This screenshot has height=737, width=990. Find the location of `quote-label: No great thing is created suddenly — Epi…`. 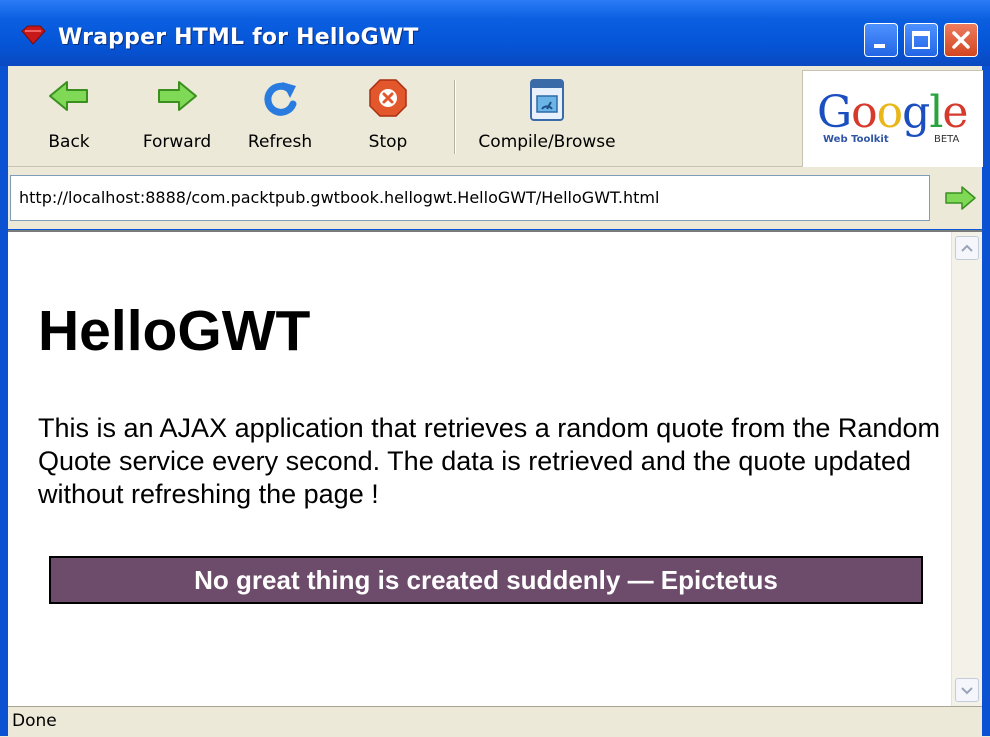

quote-label: No great thing is created suddenly — Epi… is located at coordinates (486, 580).